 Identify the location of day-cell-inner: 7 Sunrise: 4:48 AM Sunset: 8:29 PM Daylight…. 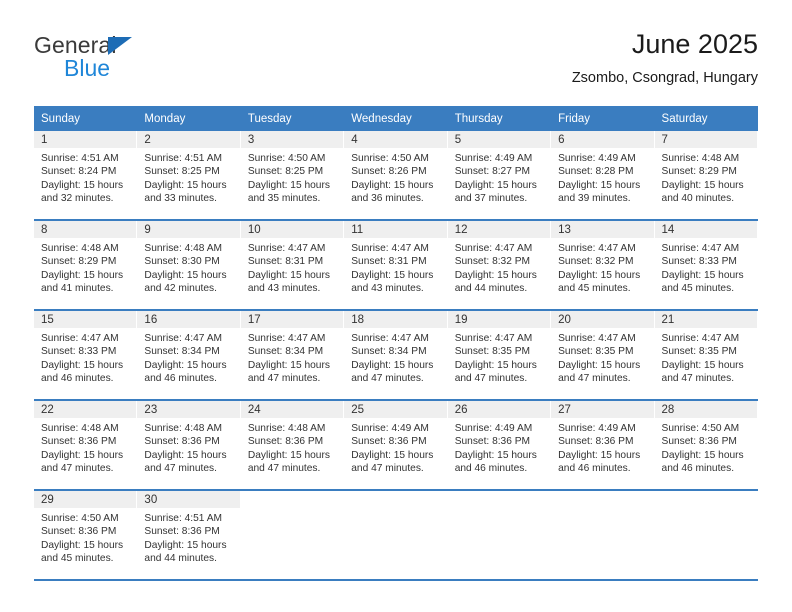
(706, 175).